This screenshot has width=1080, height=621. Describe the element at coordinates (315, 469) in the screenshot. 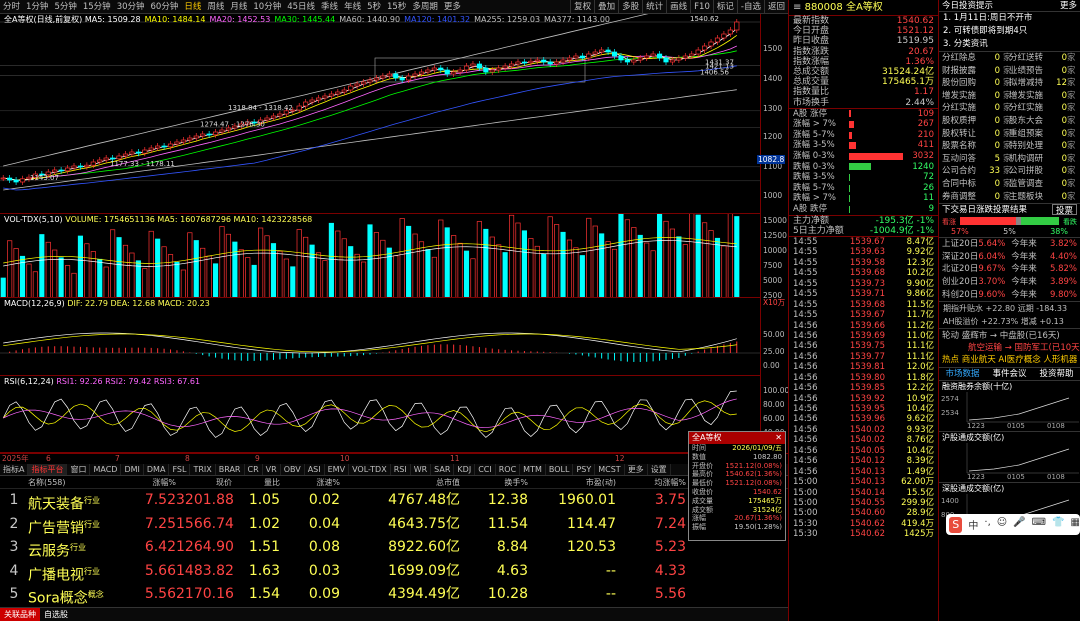

I see `indicator-tab: ASI` at that location.